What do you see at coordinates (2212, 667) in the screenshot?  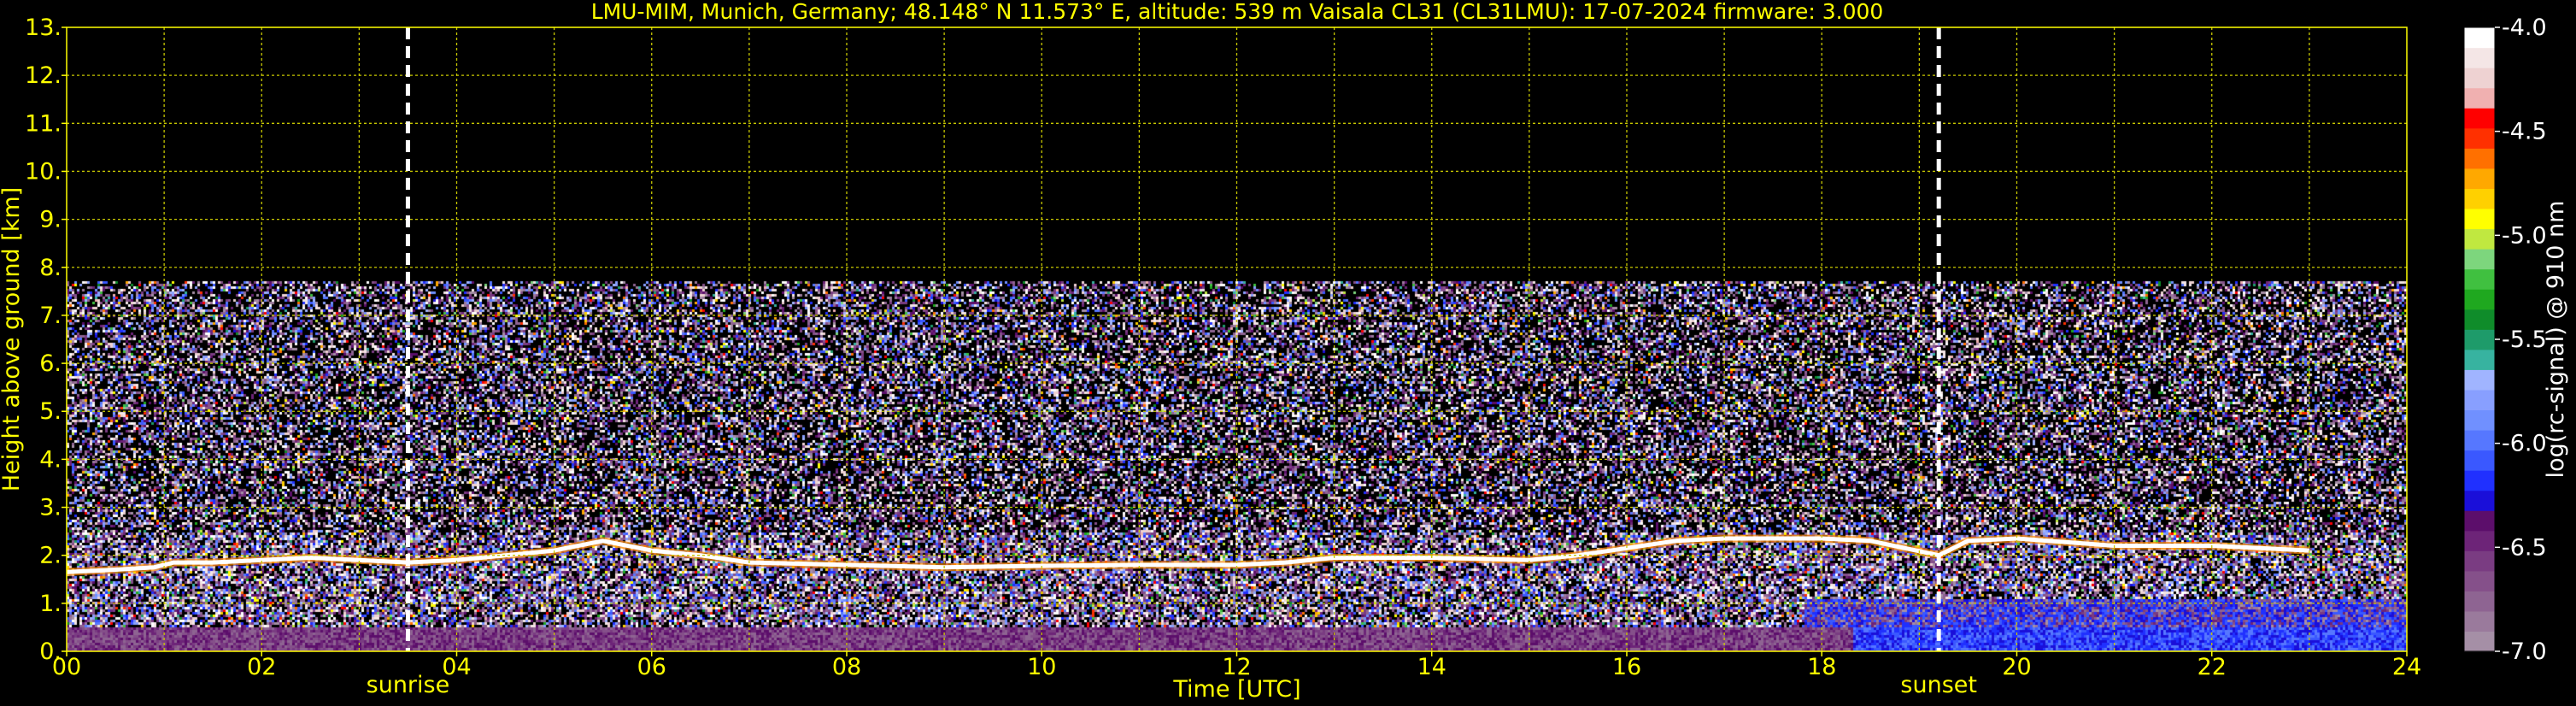 I see `x-tick-label: 22` at bounding box center [2212, 667].